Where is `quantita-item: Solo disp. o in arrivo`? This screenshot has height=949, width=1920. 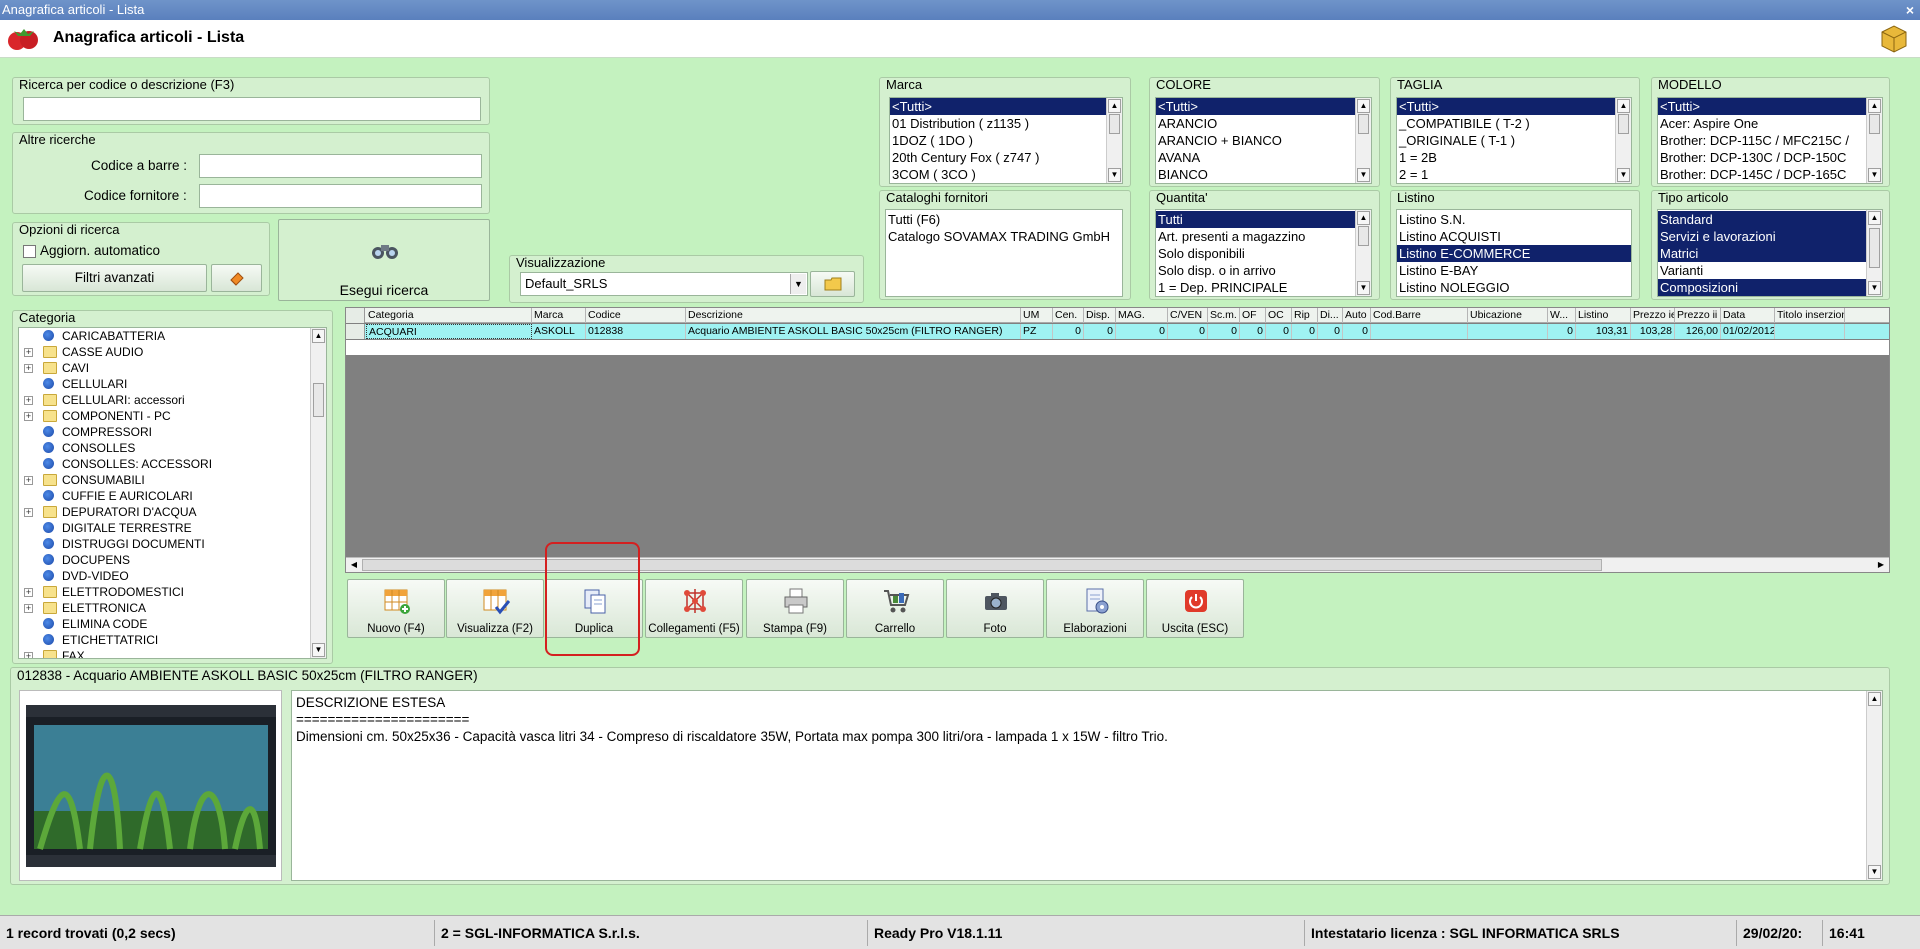 quantita-item: Solo disp. o in arrivo is located at coordinates (1263, 270).